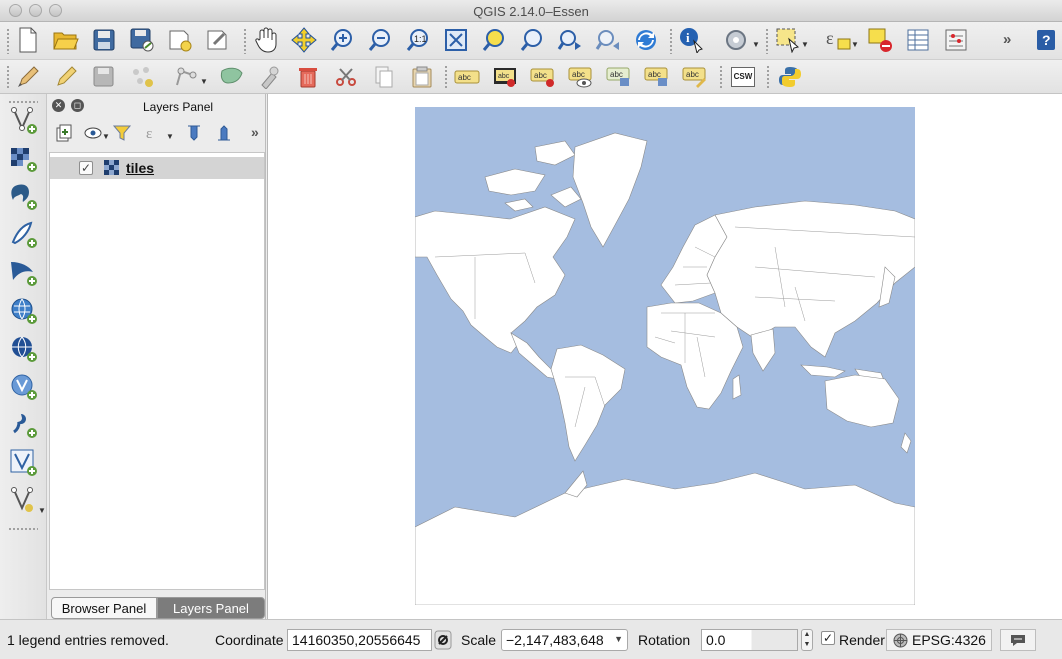 The image size is (1062, 659). Describe the element at coordinates (342, 40) in the screenshot. I see `zoom-in-icon` at that location.